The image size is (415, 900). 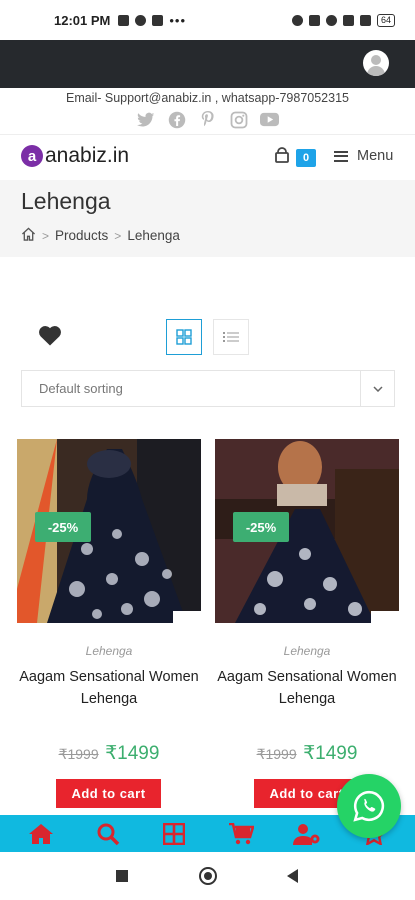 What do you see at coordinates (385, 20) in the screenshot?
I see `battery-icon: 64` at bounding box center [385, 20].